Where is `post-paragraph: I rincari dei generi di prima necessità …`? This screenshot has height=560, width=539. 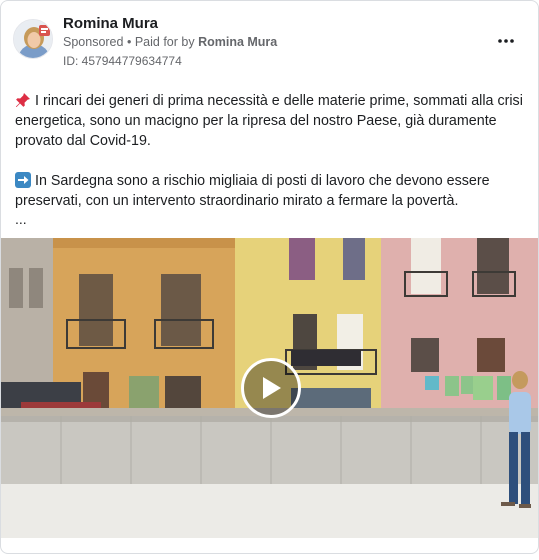
post-paragraph: I rincari dei generi di prima necessità … is located at coordinates (271, 121).